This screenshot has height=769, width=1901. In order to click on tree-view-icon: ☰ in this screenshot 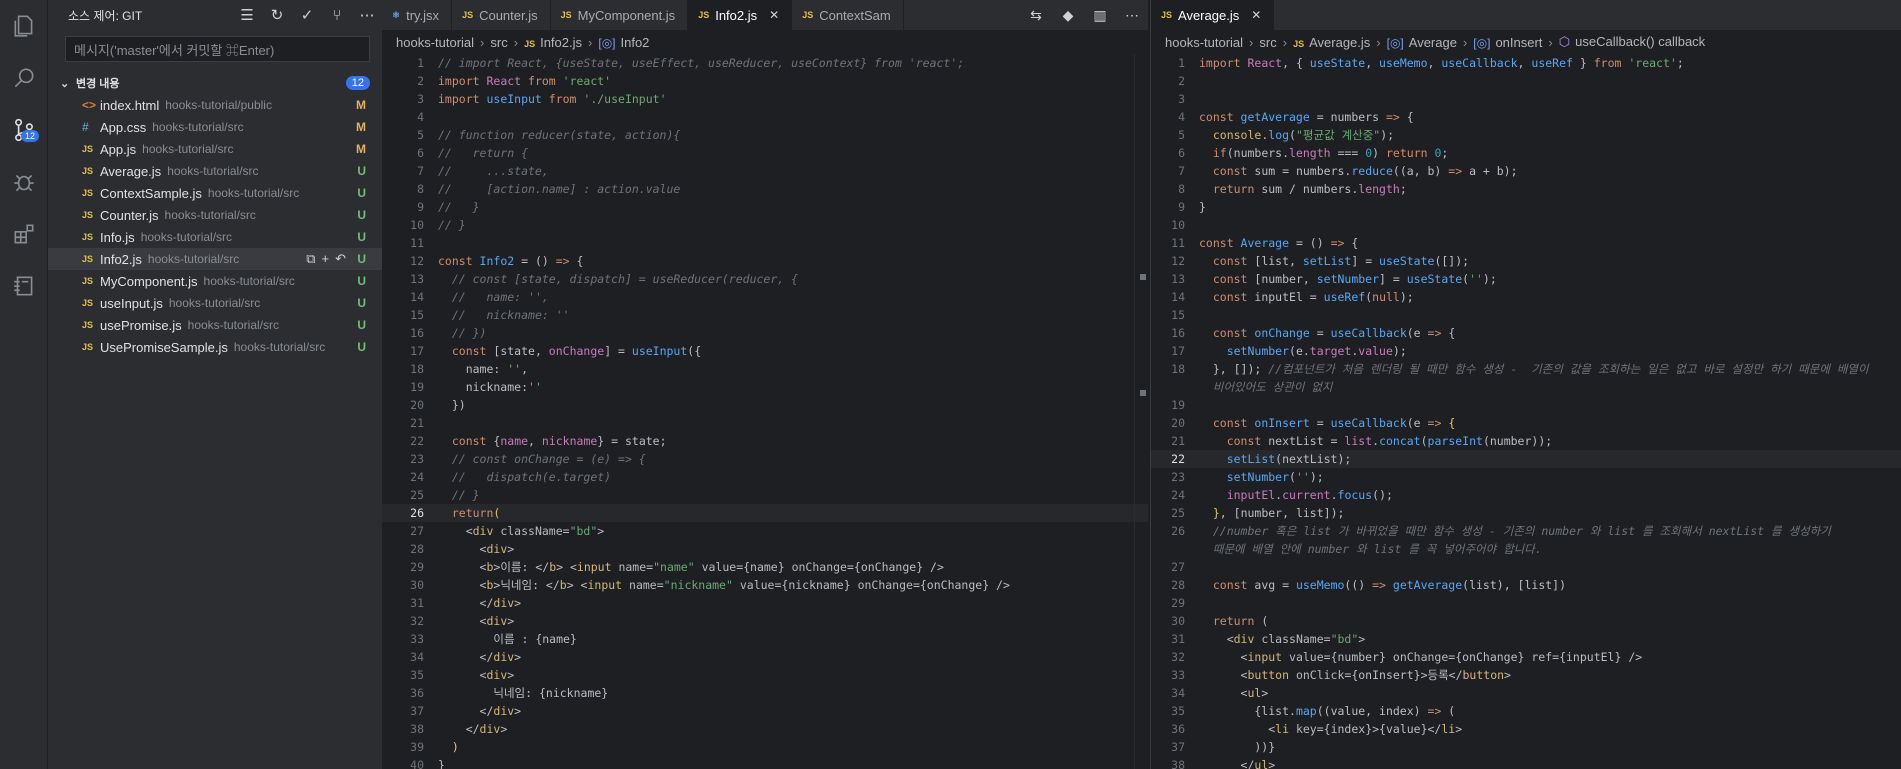, I will do `click(247, 15)`.